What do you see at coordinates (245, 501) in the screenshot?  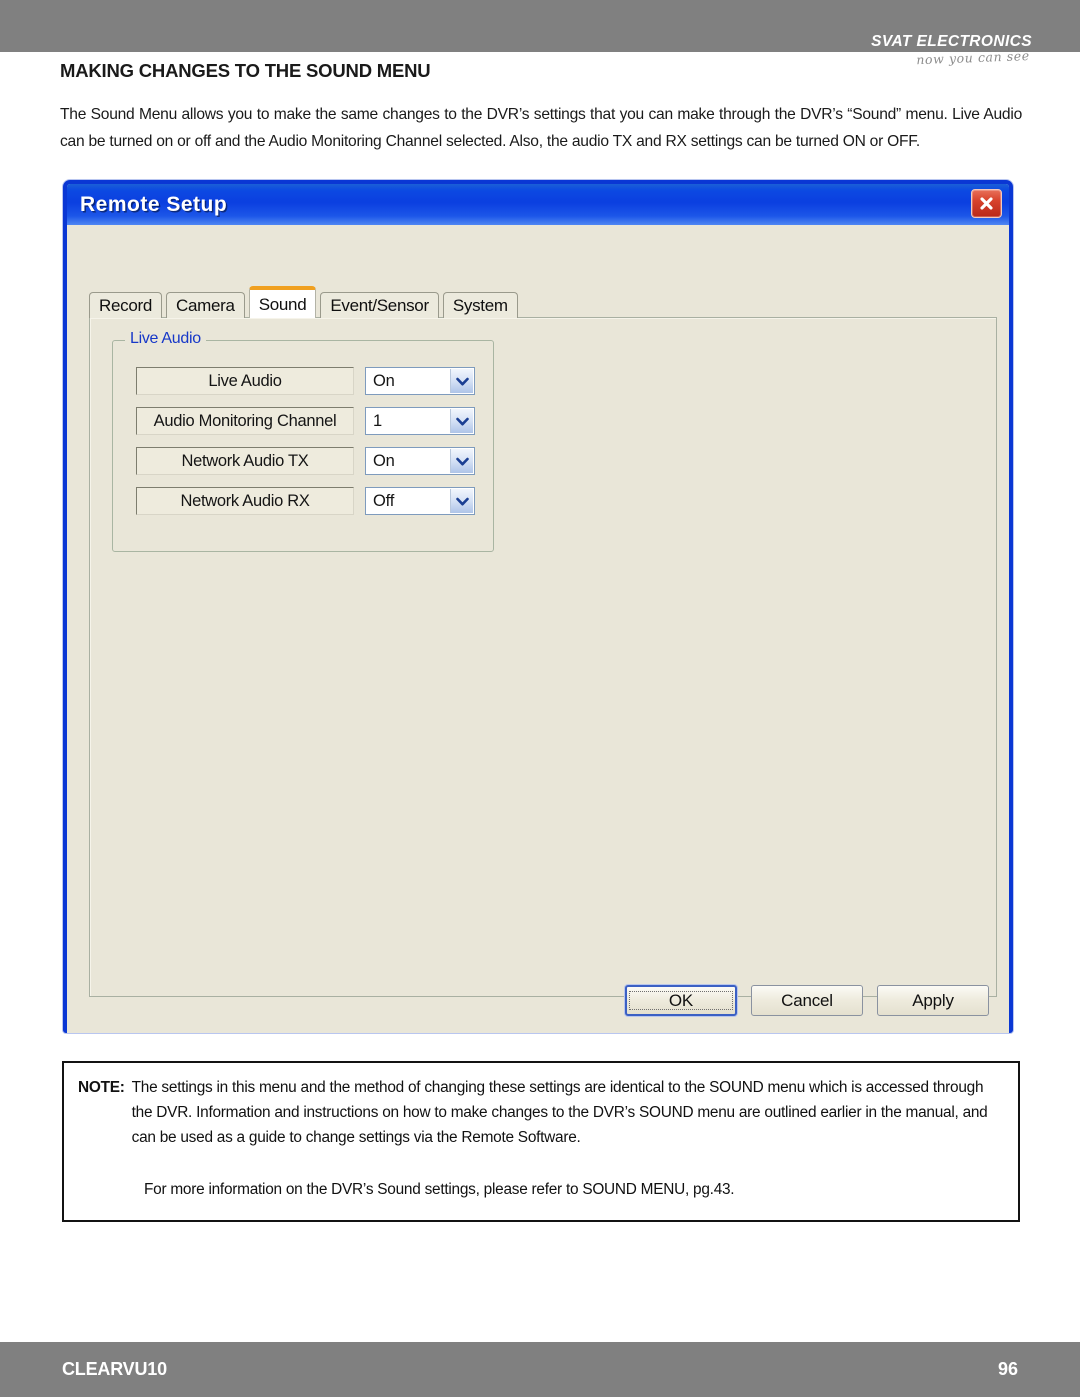 I see `label-network-audio-rx: Network Audio RX` at bounding box center [245, 501].